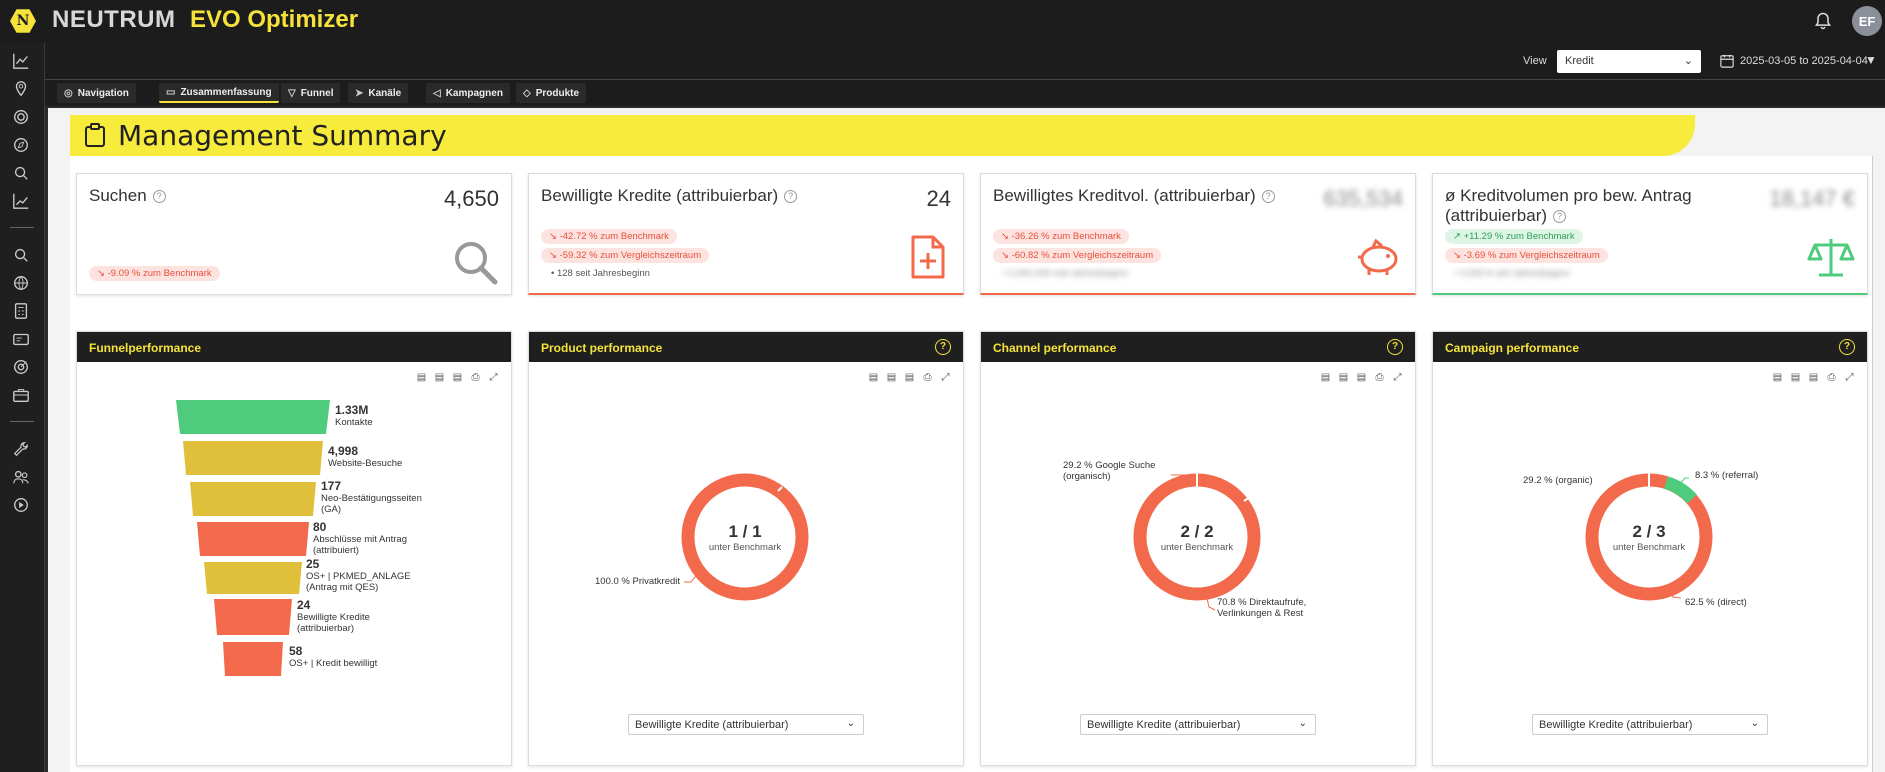  I want to click on product-name: EVO Optimizer, so click(274, 19).